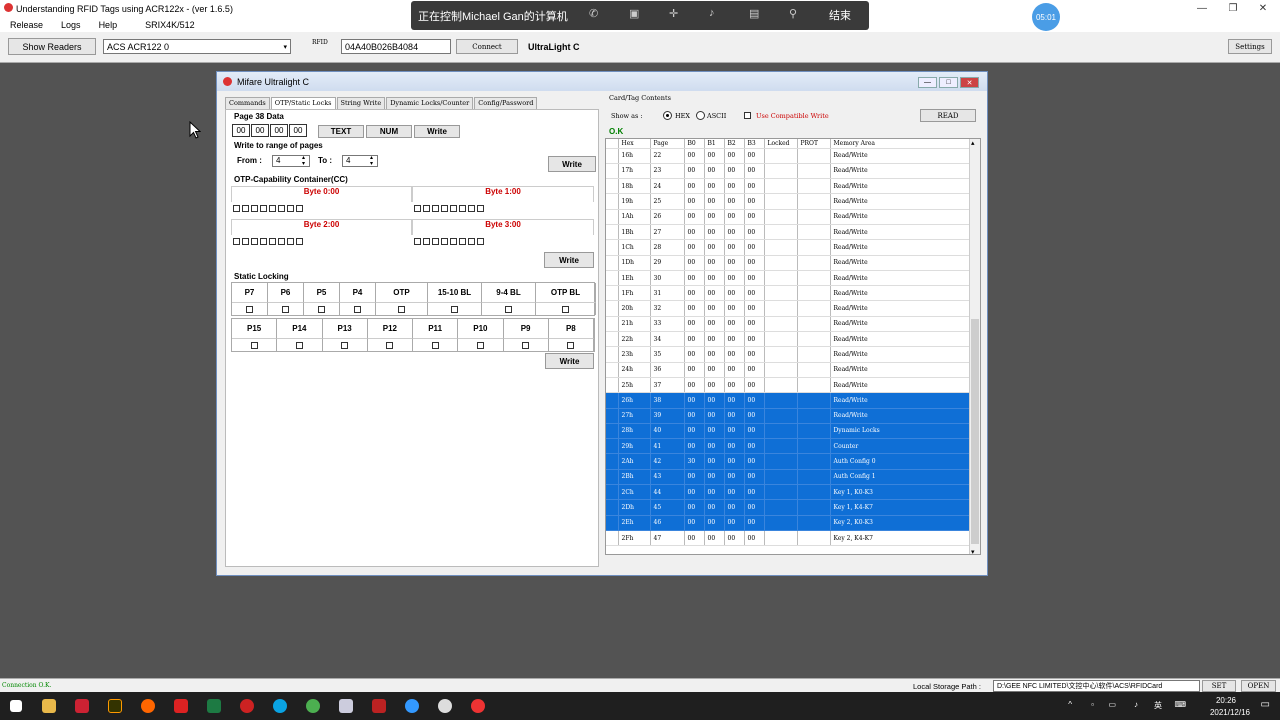 The height and width of the screenshot is (720, 1280). What do you see at coordinates (667, 385) in the screenshot?
I see `table-cell: 37` at bounding box center [667, 385].